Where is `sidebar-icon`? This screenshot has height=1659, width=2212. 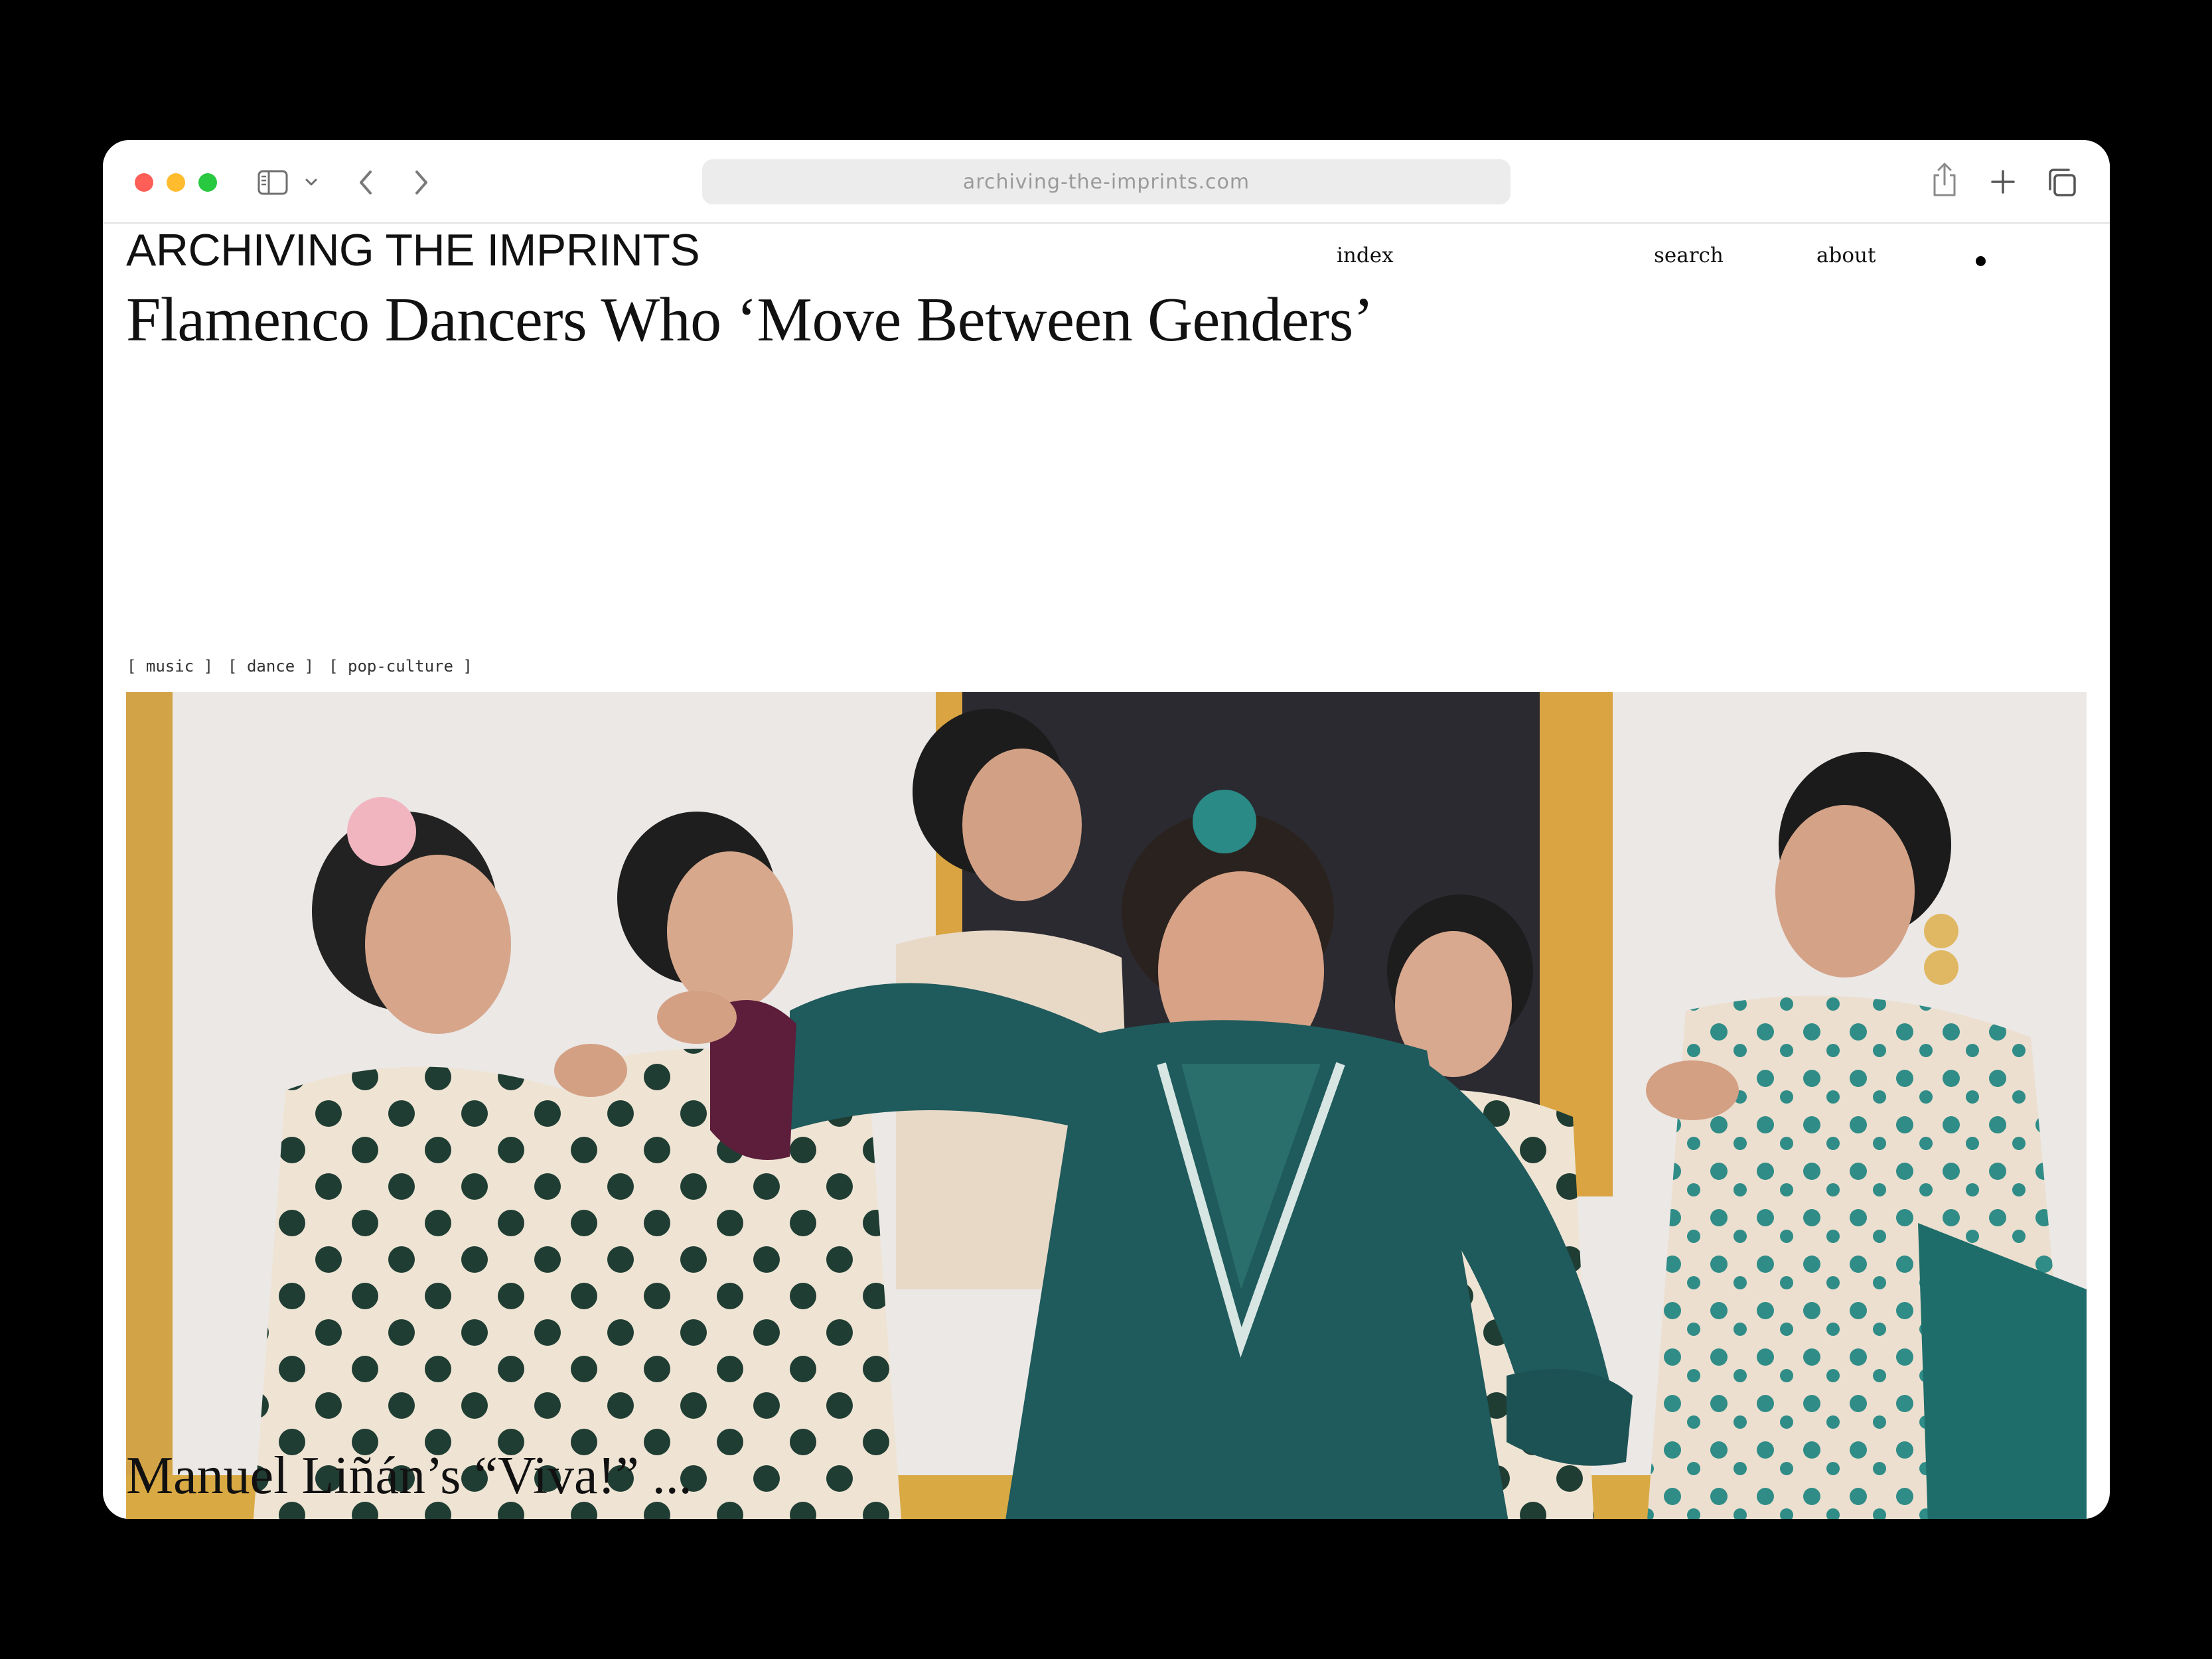 sidebar-icon is located at coordinates (273, 182).